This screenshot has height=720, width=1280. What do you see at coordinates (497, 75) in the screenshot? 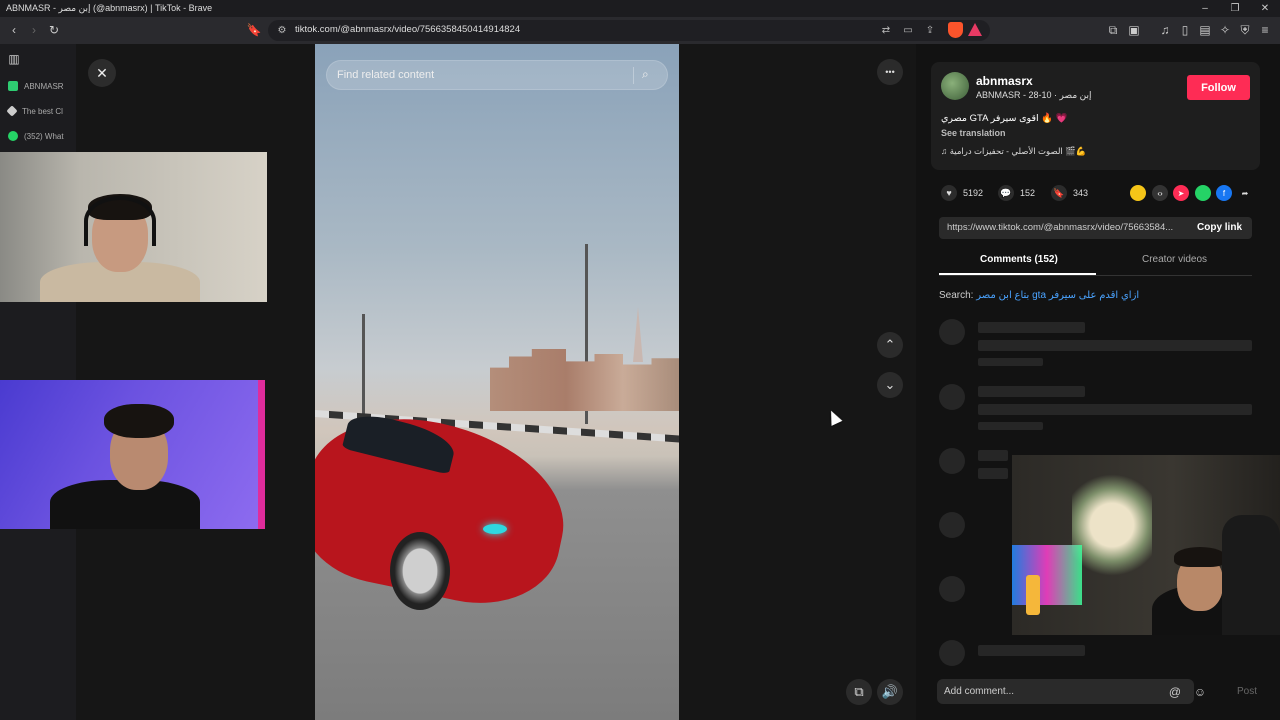
I see `related-search-box: Find related content ⌕` at bounding box center [497, 75].